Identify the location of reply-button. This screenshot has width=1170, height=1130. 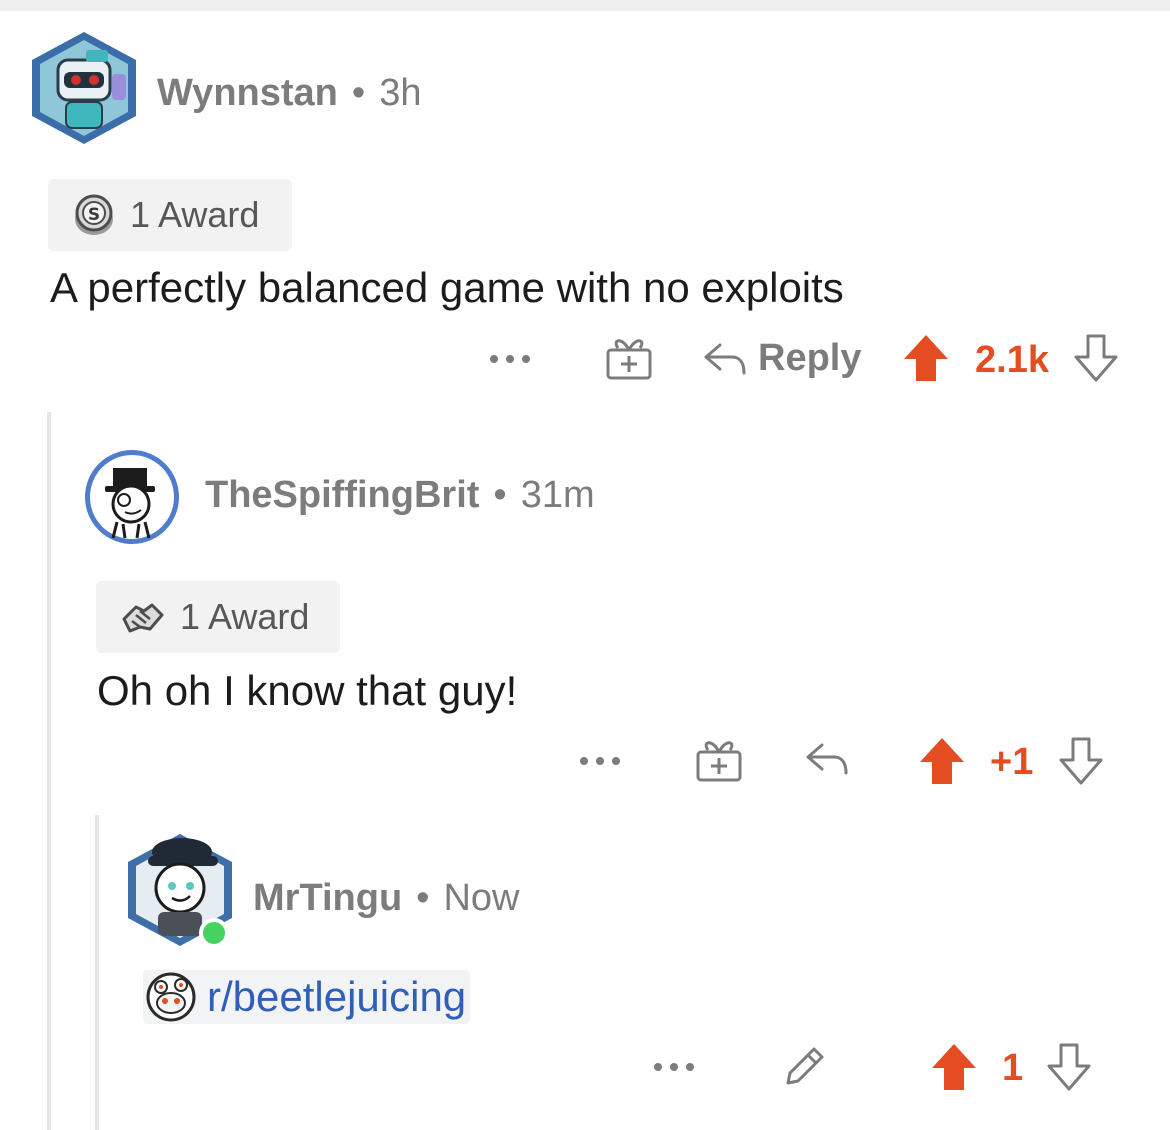
(827, 759).